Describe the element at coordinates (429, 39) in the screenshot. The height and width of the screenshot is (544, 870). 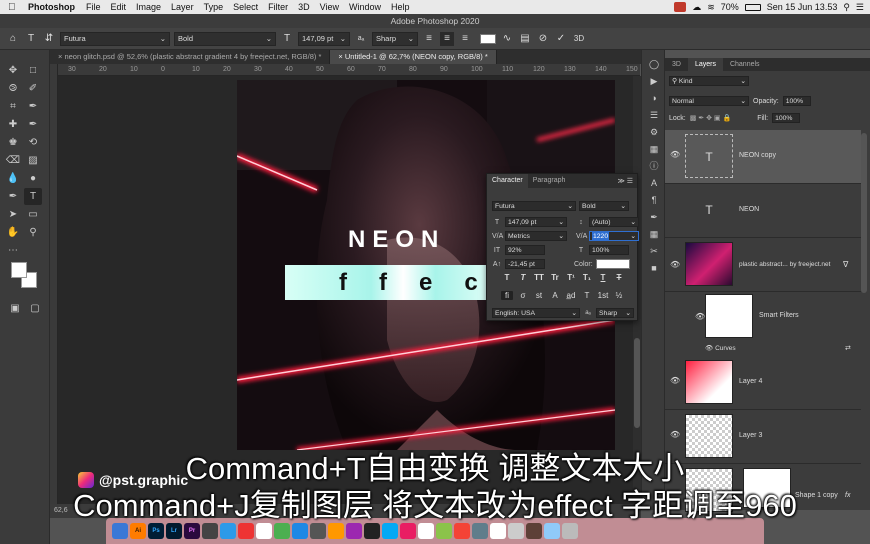
I see `align-left-icon: ≡` at that location.